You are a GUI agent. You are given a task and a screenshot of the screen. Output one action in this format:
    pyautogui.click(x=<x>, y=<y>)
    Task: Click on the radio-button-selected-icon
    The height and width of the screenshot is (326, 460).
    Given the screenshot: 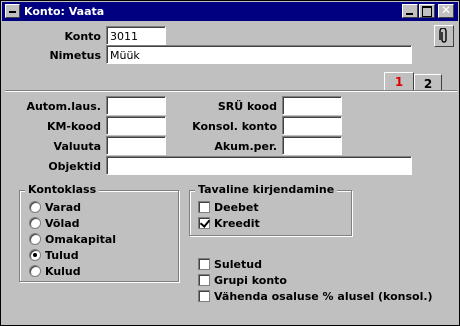 What is the action you would take?
    pyautogui.click(x=35, y=255)
    